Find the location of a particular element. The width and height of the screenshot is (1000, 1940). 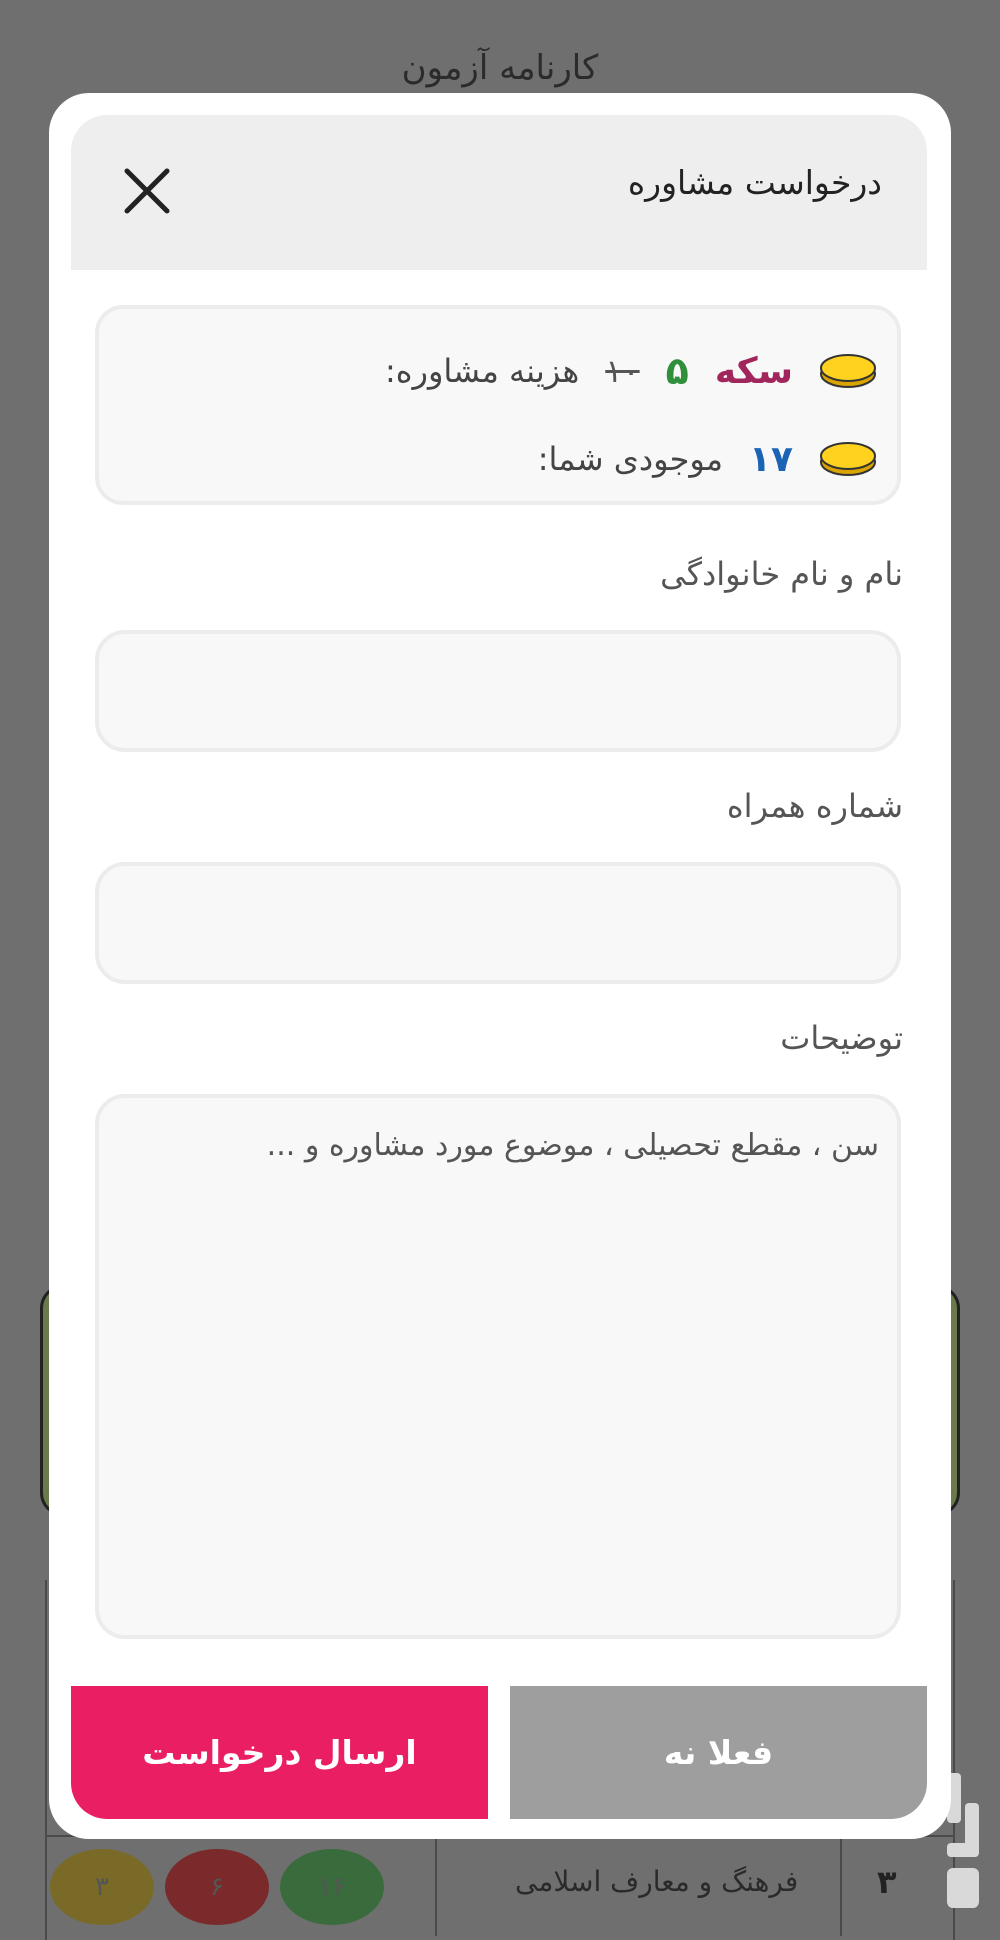

score-badge-3: ۳ is located at coordinates (102, 1887).